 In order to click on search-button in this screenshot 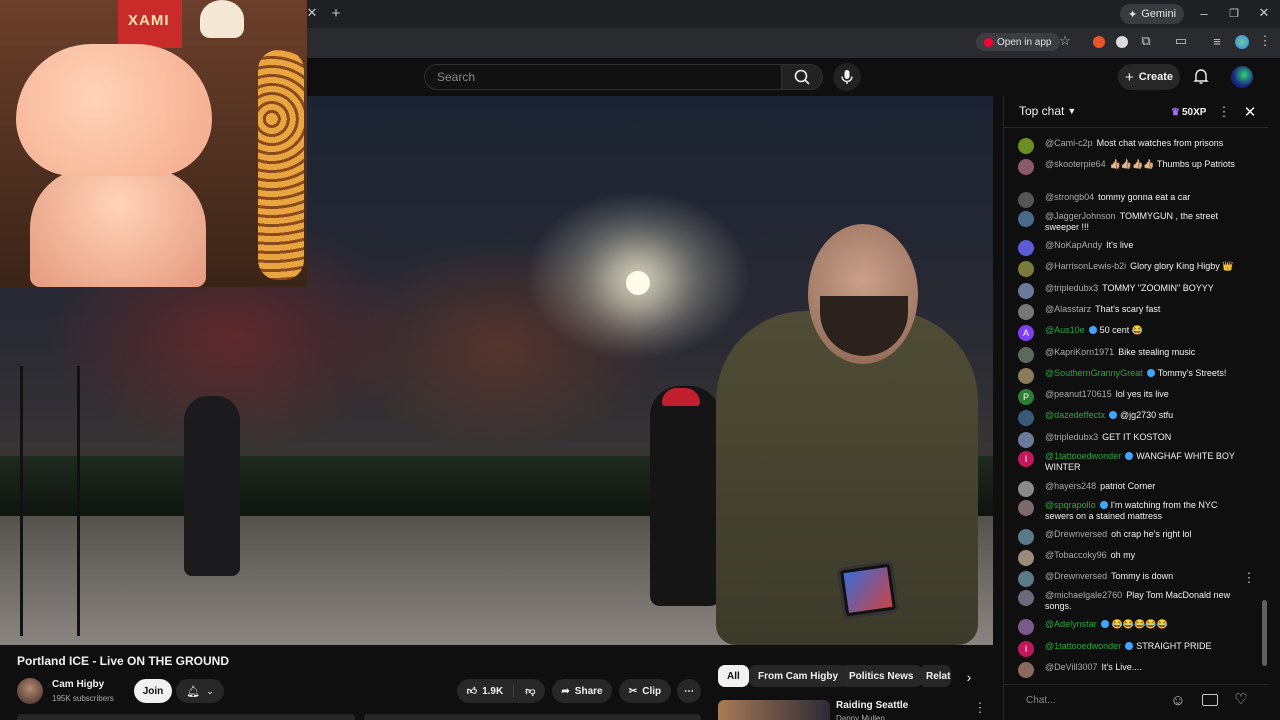, I will do `click(802, 77)`.